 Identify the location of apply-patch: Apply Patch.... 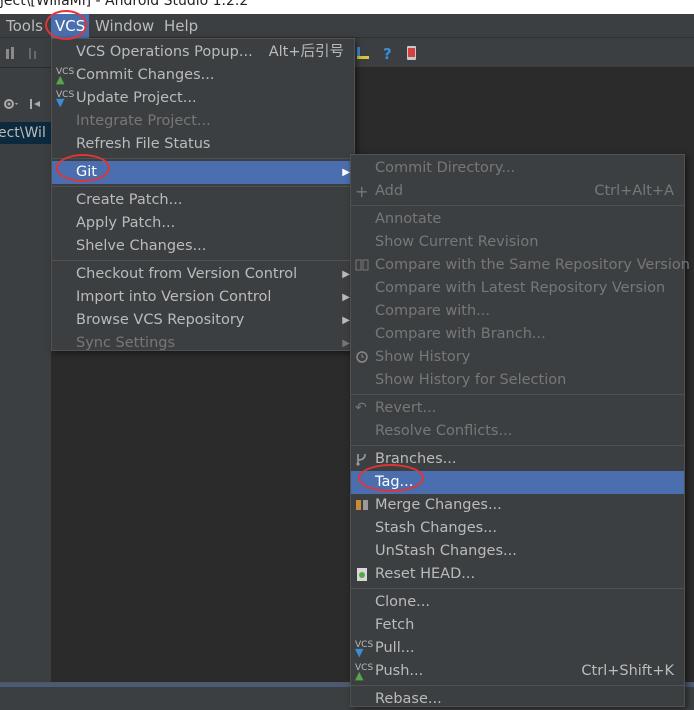
(203, 223).